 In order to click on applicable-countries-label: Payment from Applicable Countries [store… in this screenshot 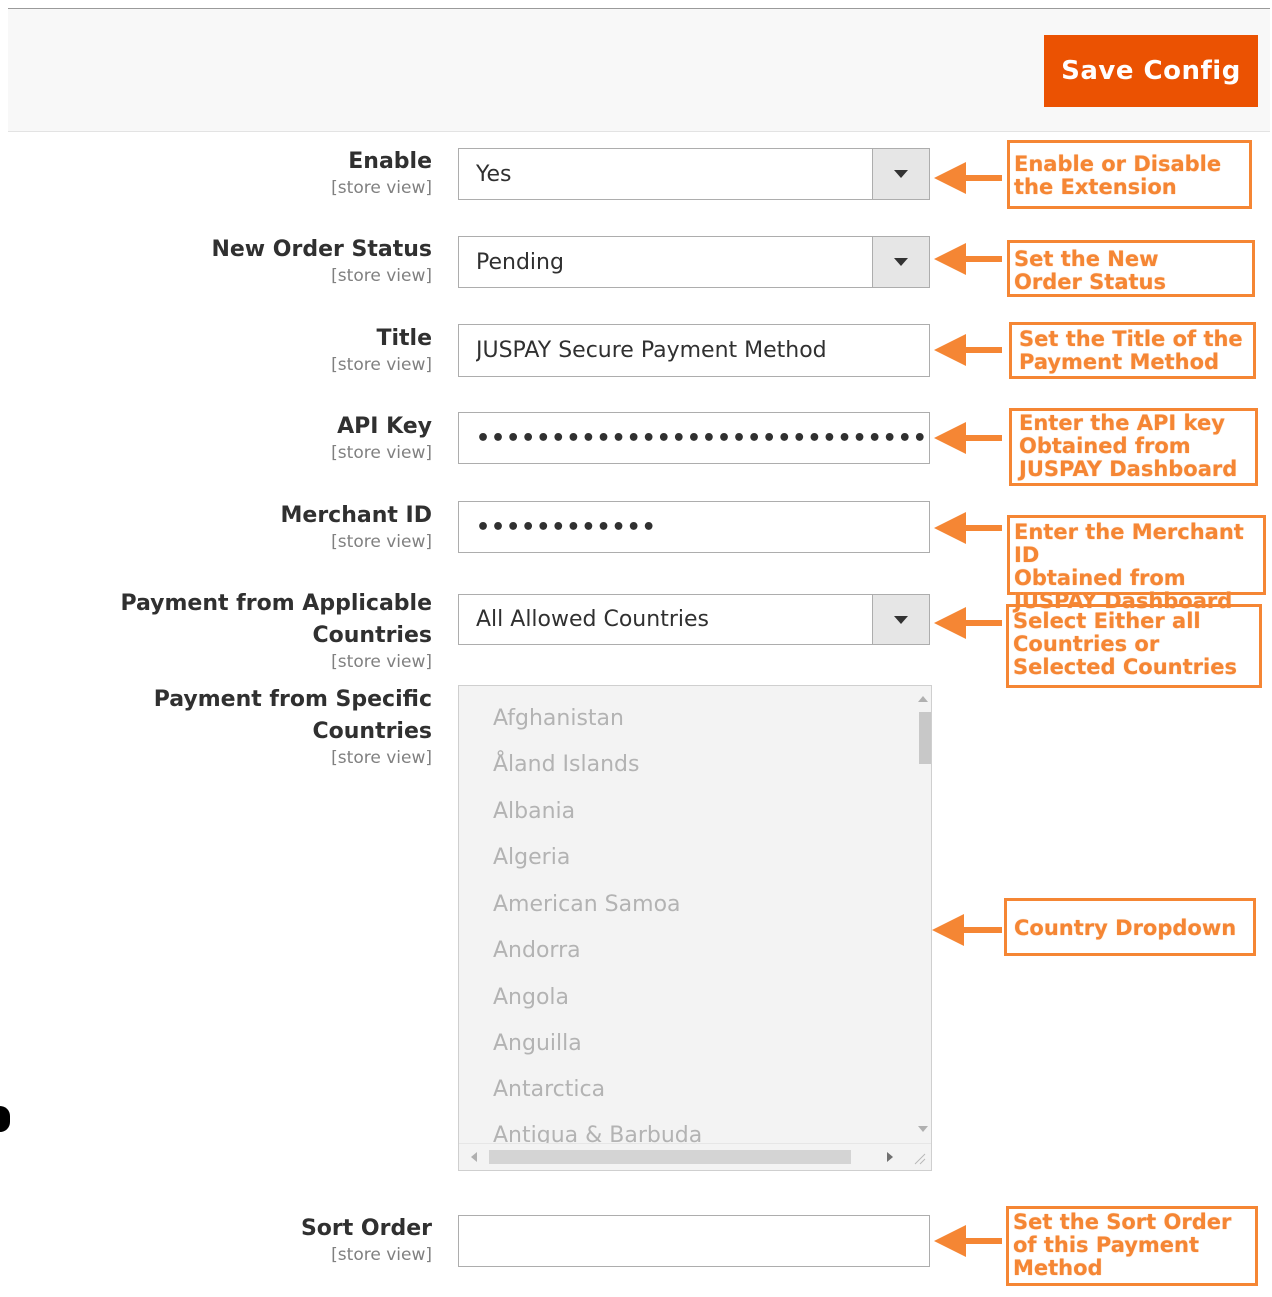, I will do `click(276, 630)`.